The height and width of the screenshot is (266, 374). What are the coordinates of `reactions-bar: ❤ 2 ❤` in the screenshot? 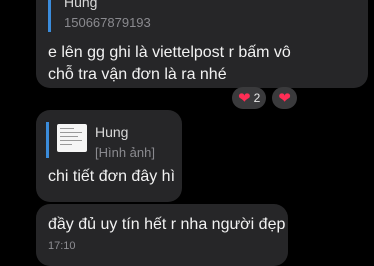 It's located at (264, 98).